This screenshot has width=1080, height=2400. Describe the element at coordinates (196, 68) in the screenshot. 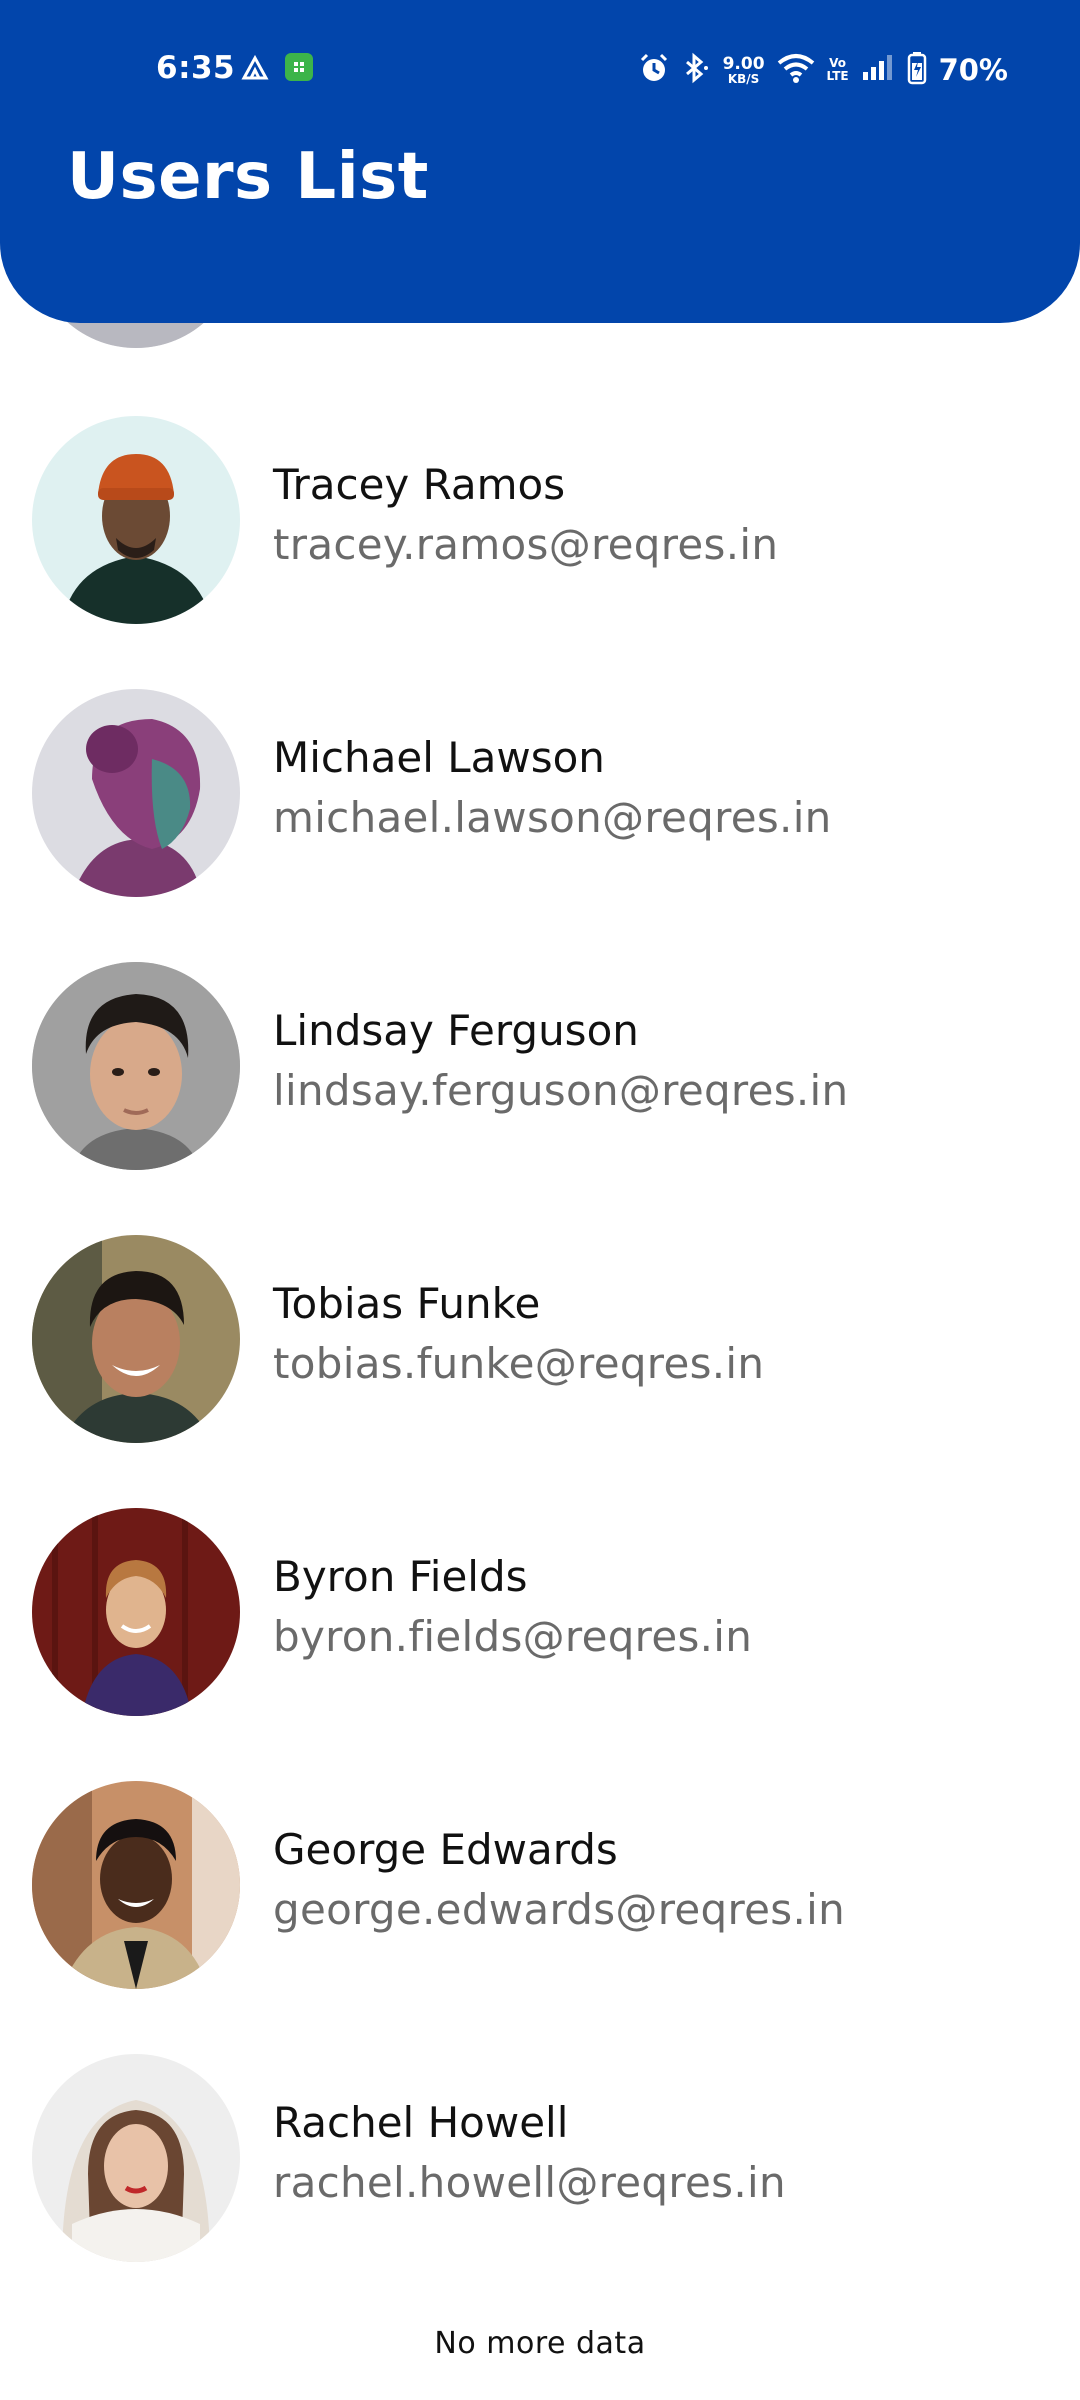

I see `status-time: 6:35` at that location.